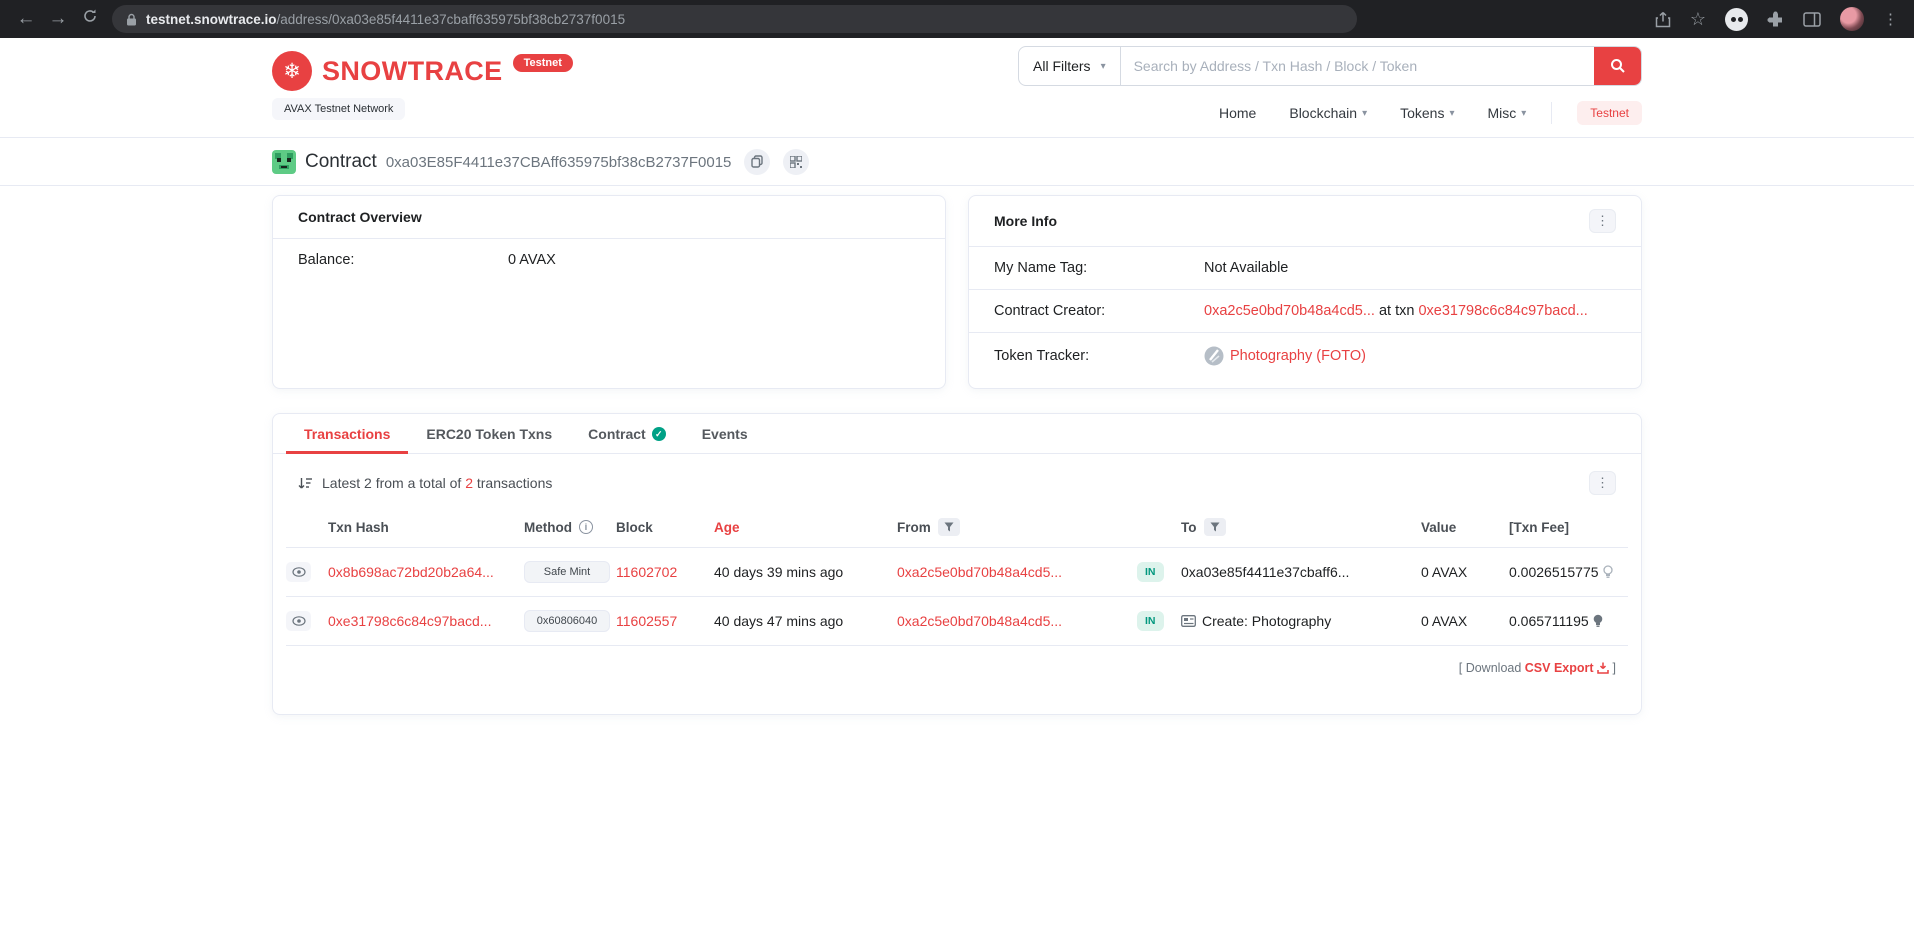 This screenshot has height=941, width=1914. What do you see at coordinates (617, 434) in the screenshot?
I see `tab-contract-label: Contract` at bounding box center [617, 434].